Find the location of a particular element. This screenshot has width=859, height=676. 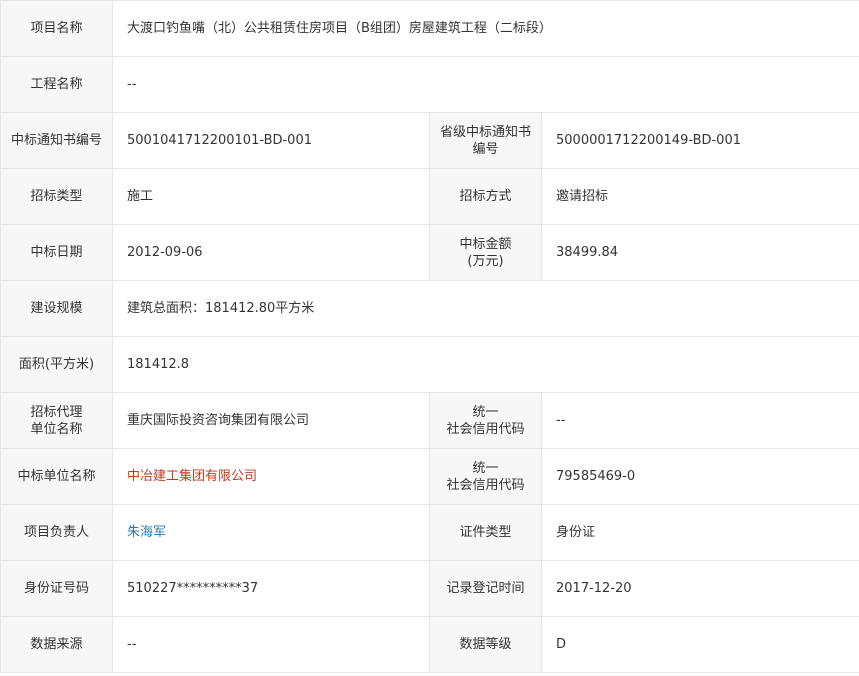

record-time-label: 记录登记时间 is located at coordinates (485, 588).